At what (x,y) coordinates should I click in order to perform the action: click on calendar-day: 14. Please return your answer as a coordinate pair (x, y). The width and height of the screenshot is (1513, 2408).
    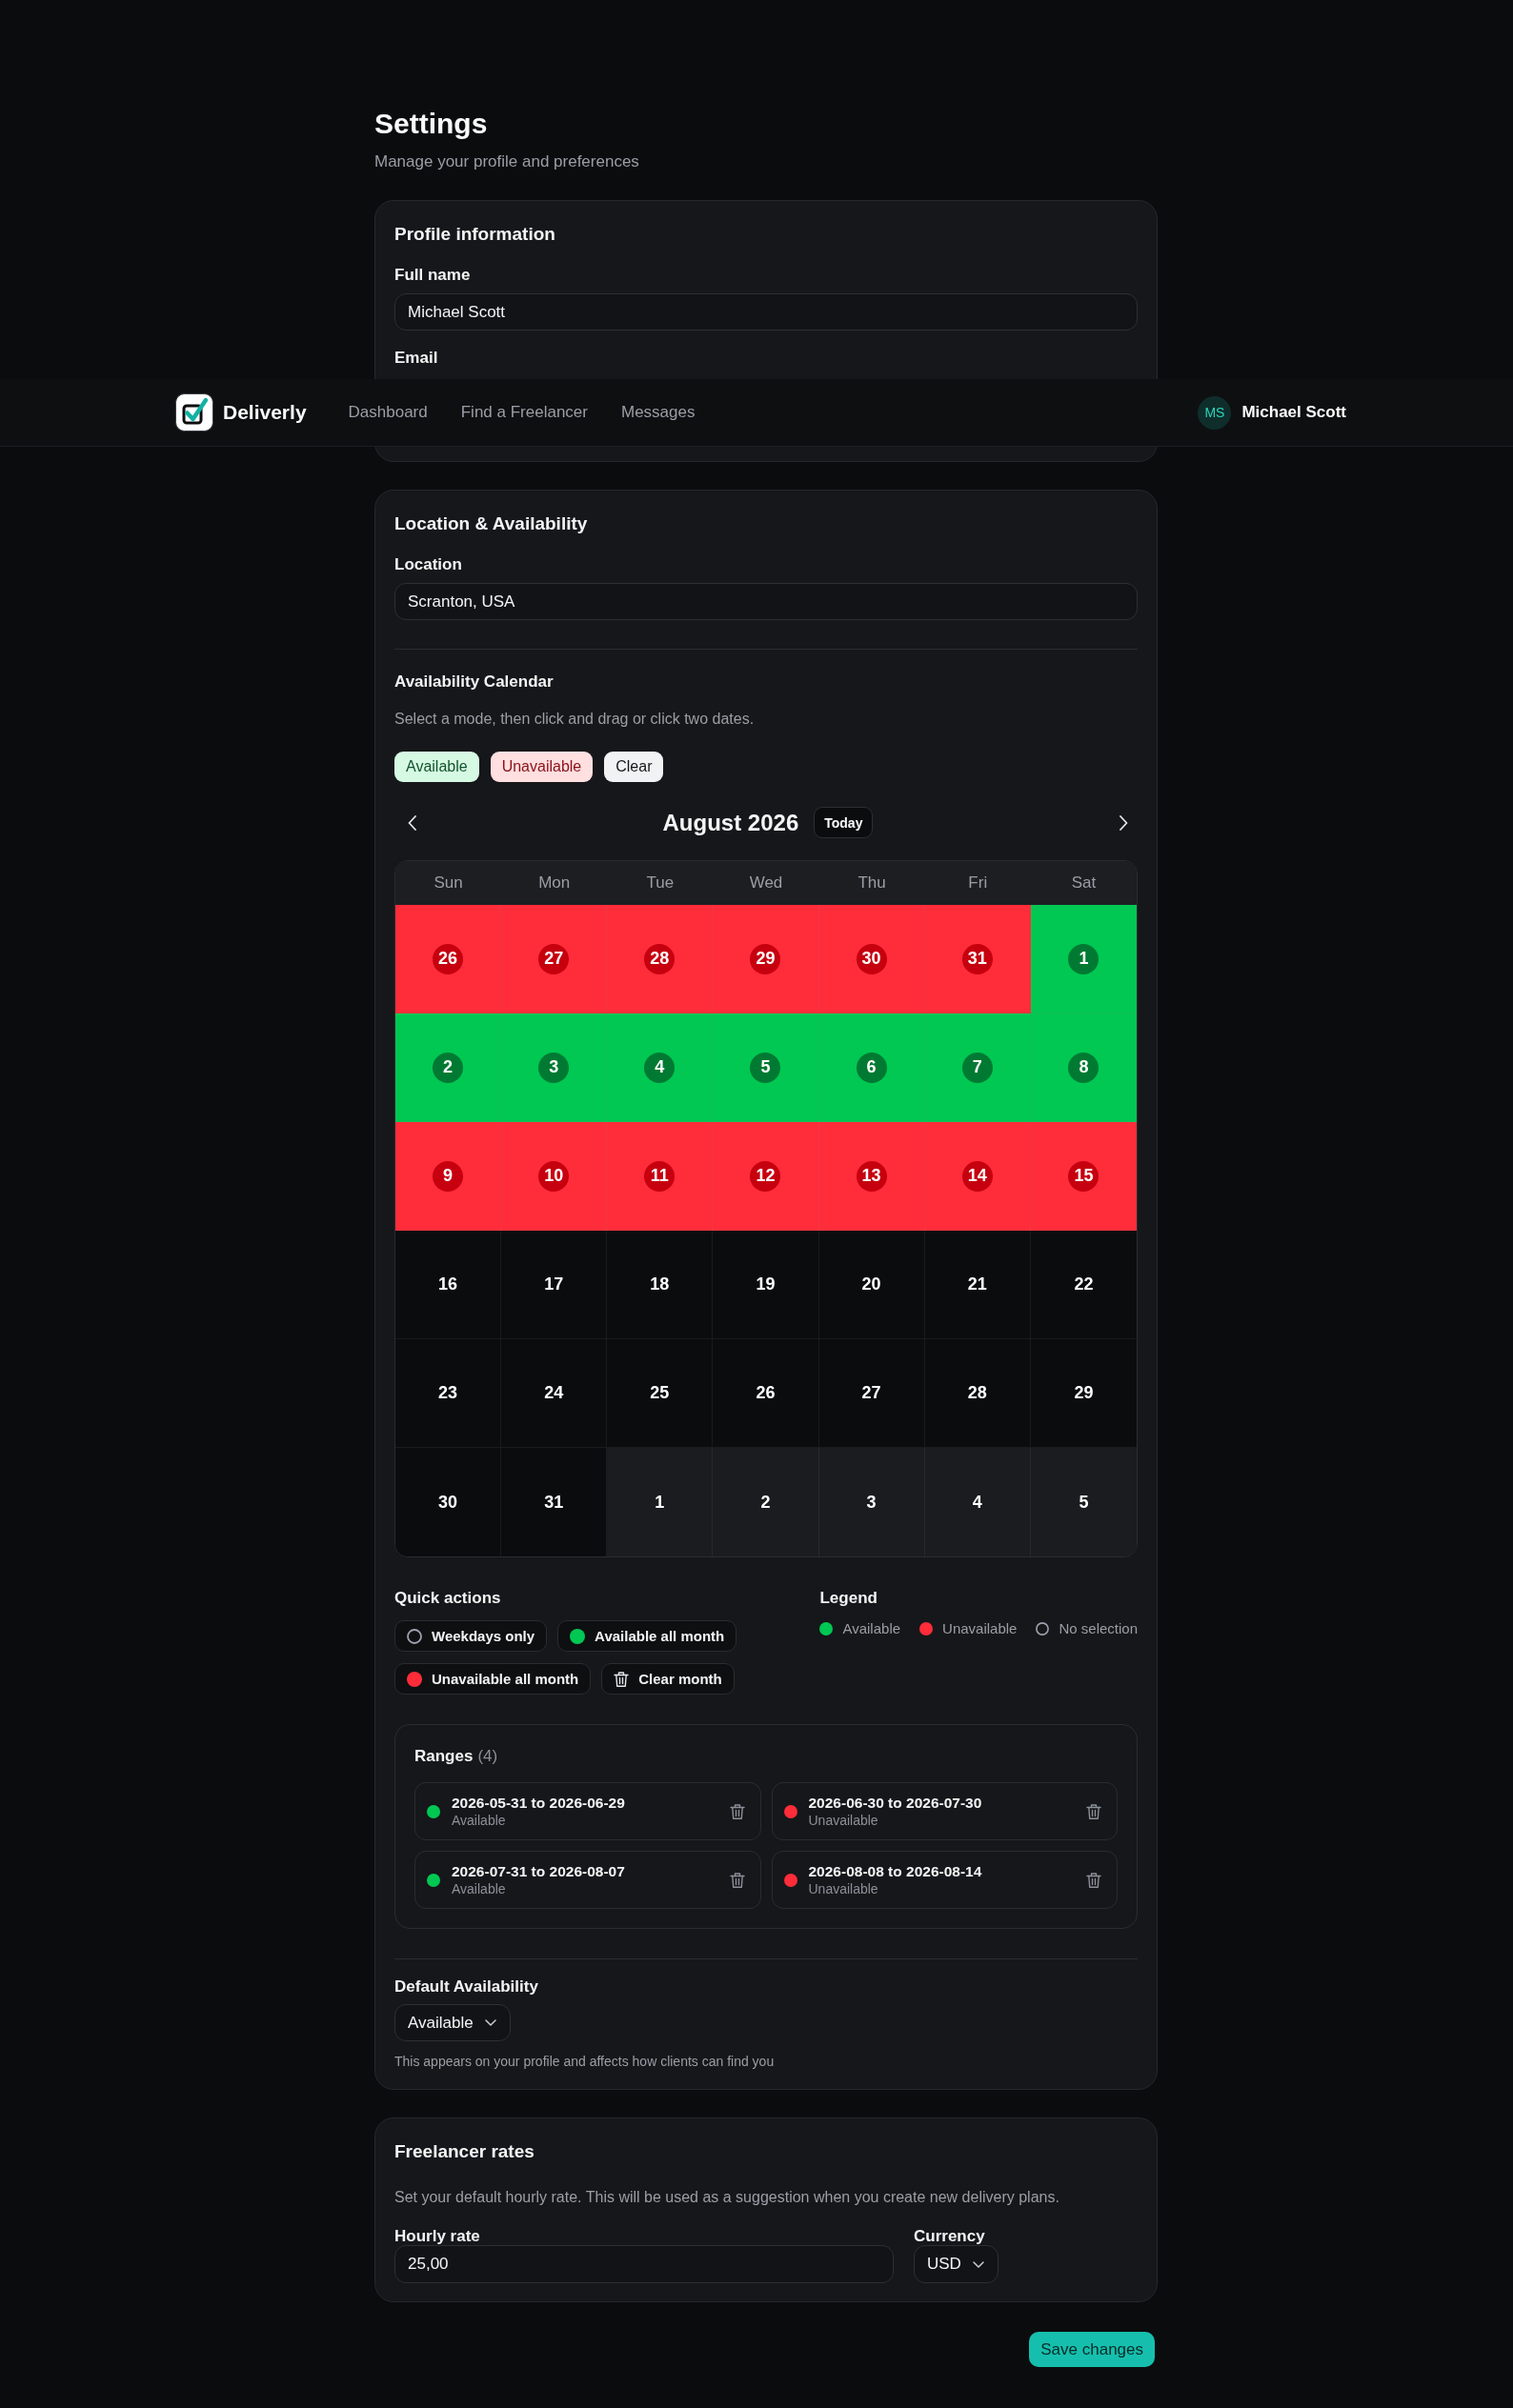
    Looking at the image, I should click on (977, 1176).